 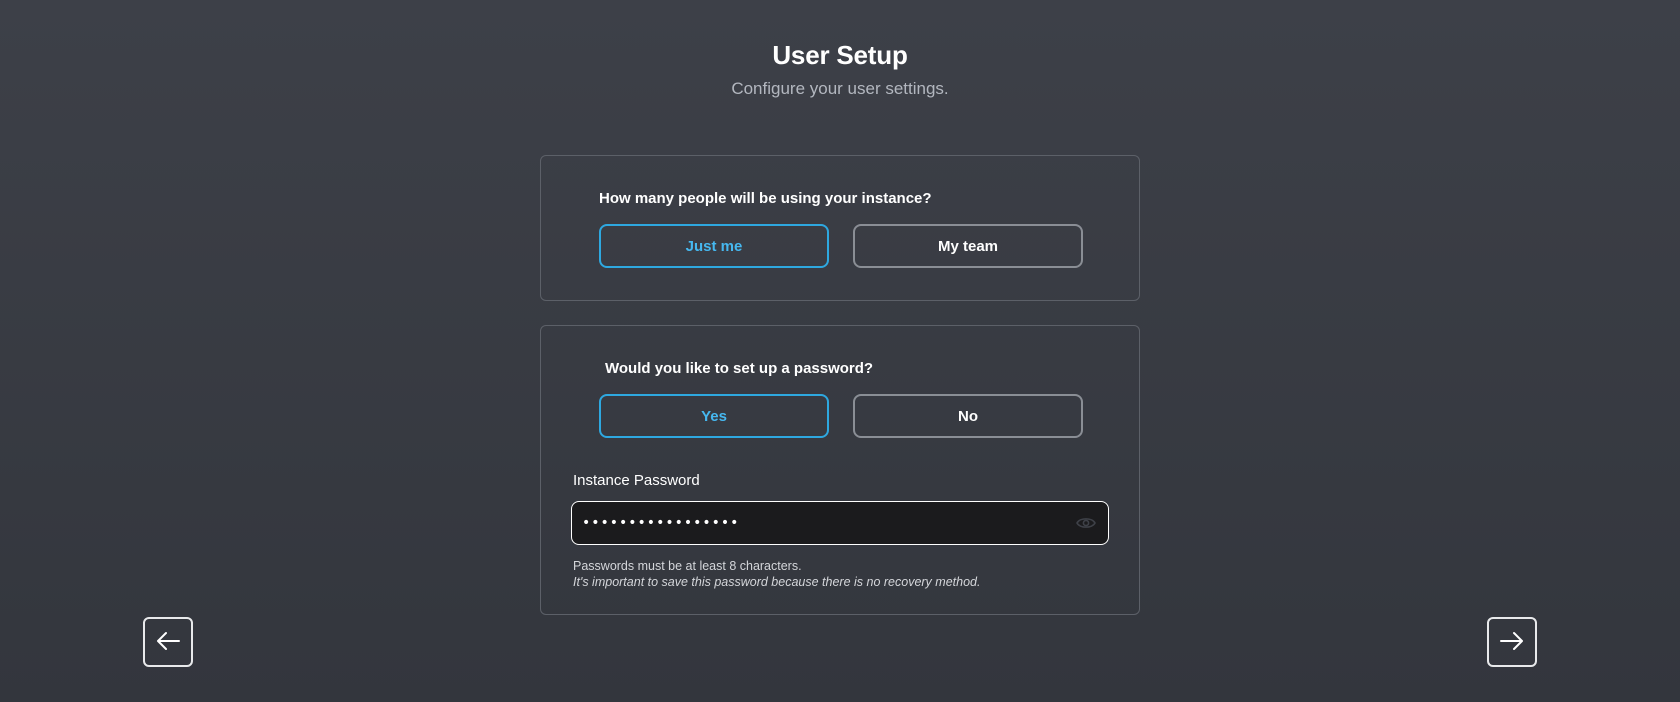 I want to click on arrow-right-icon, so click(x=1512, y=642).